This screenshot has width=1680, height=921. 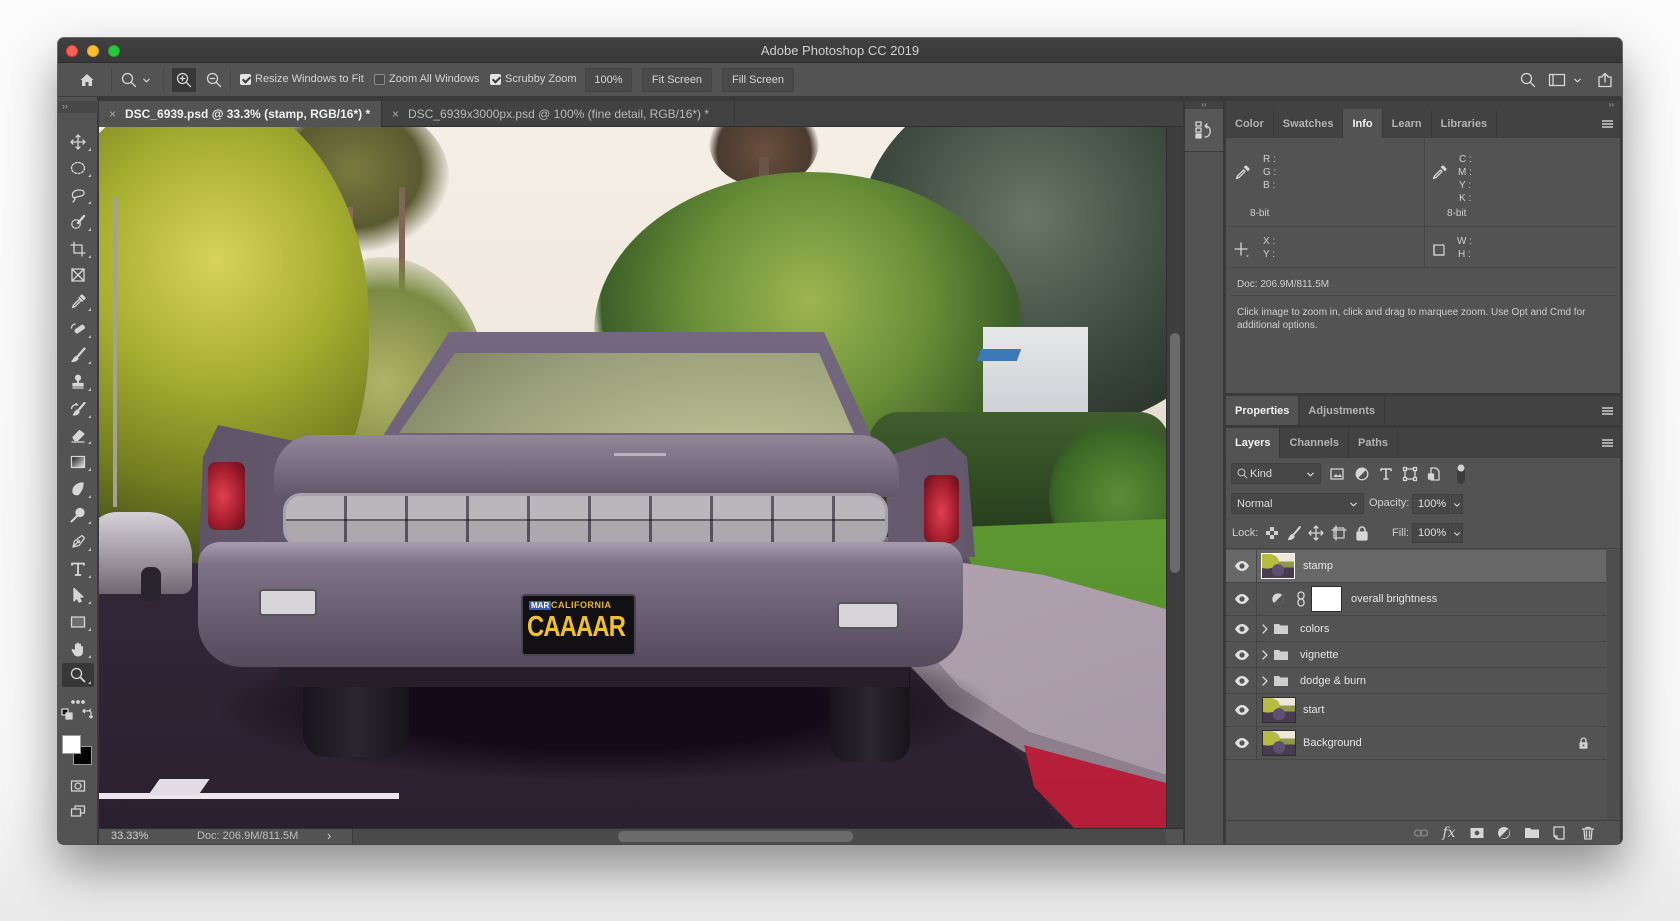 What do you see at coordinates (1431, 533) in the screenshot?
I see `fill-input: 100%` at bounding box center [1431, 533].